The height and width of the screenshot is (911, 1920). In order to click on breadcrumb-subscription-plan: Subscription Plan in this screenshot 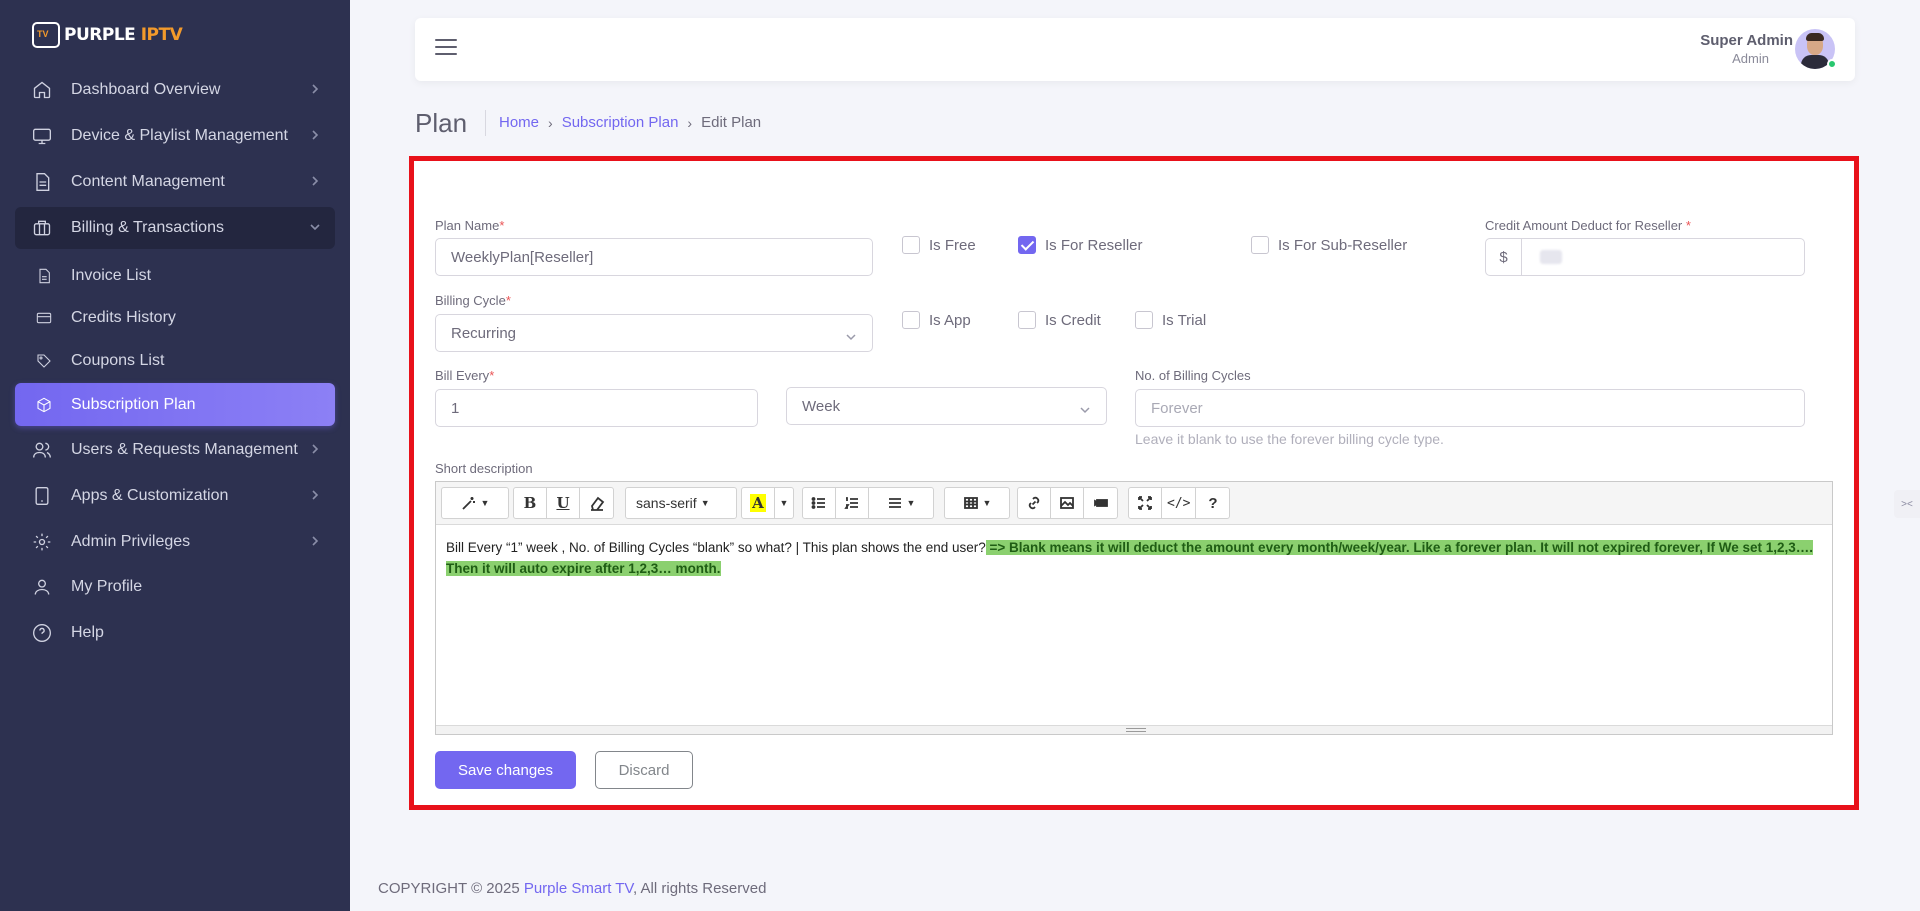, I will do `click(620, 122)`.